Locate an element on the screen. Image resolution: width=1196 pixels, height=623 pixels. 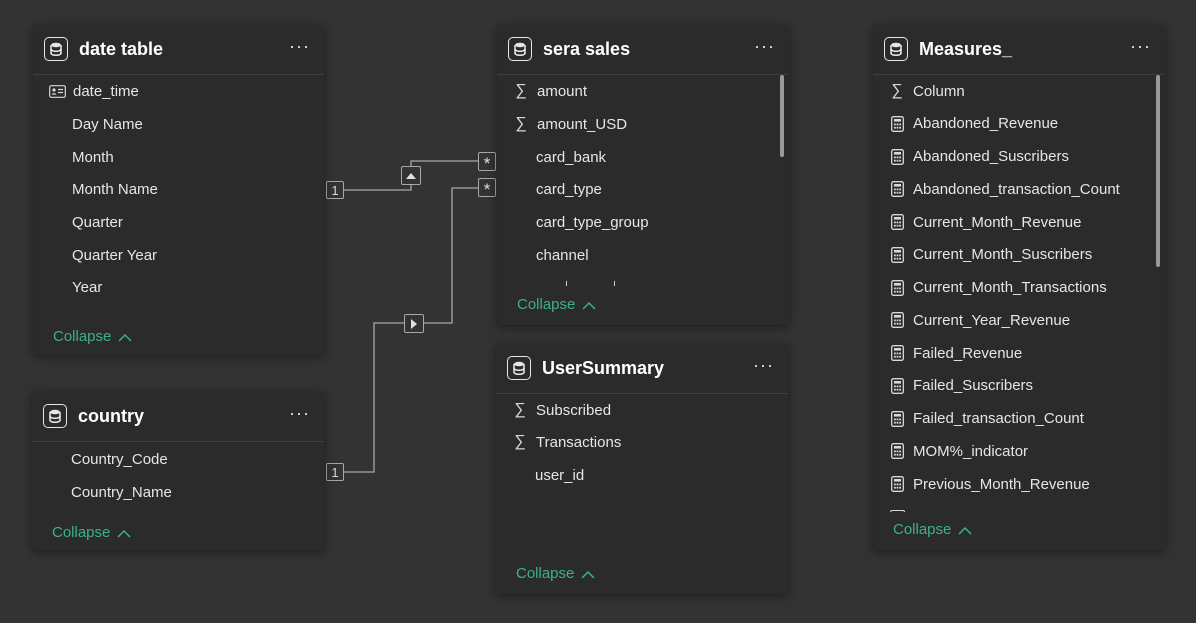
measure-label: Failed_Revenue is located at coordinates (968, 353).